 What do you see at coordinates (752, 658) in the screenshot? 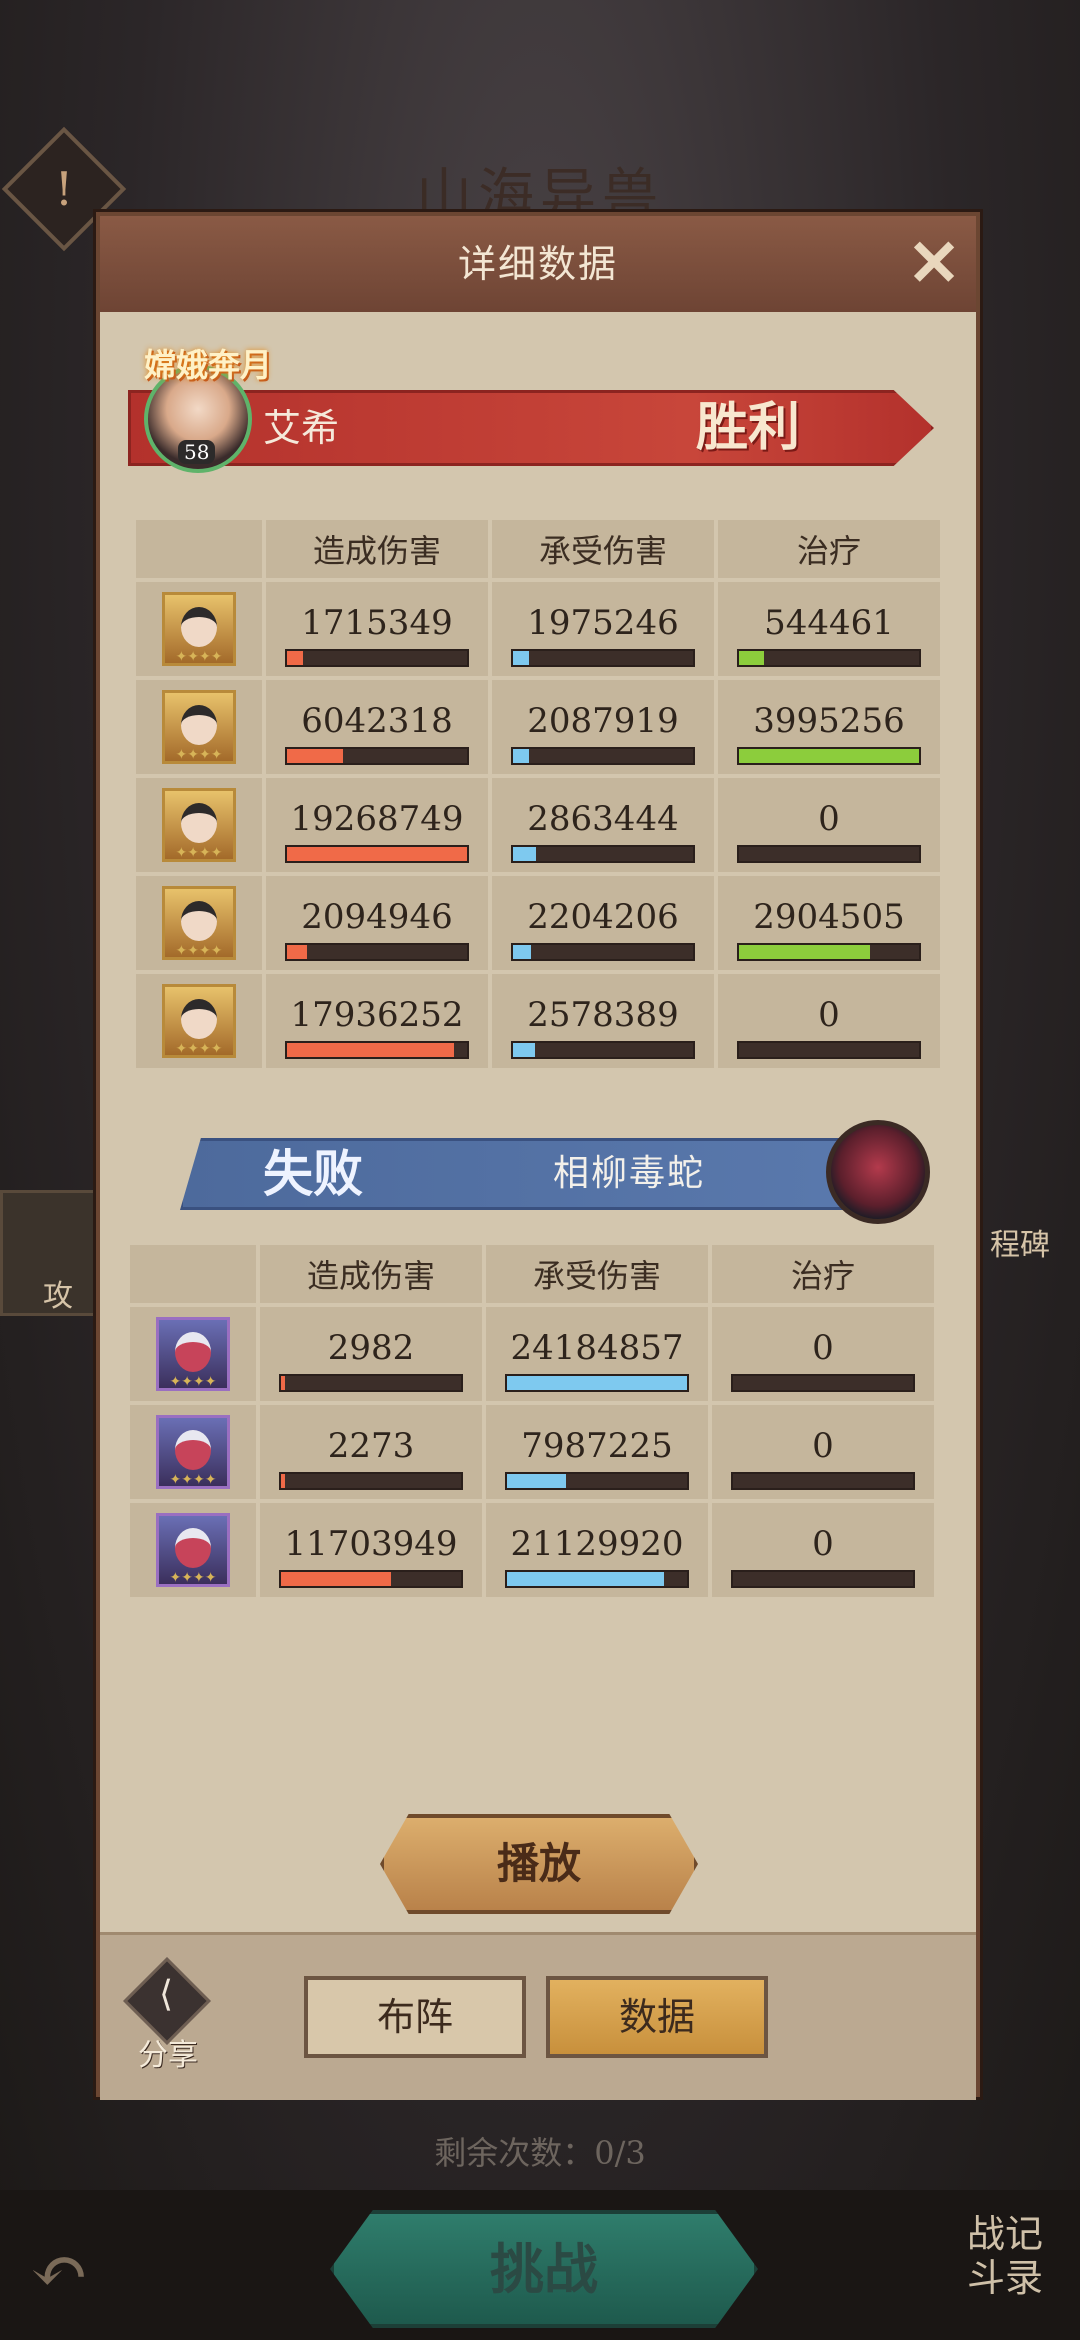
I see `healing-bar-fill` at bounding box center [752, 658].